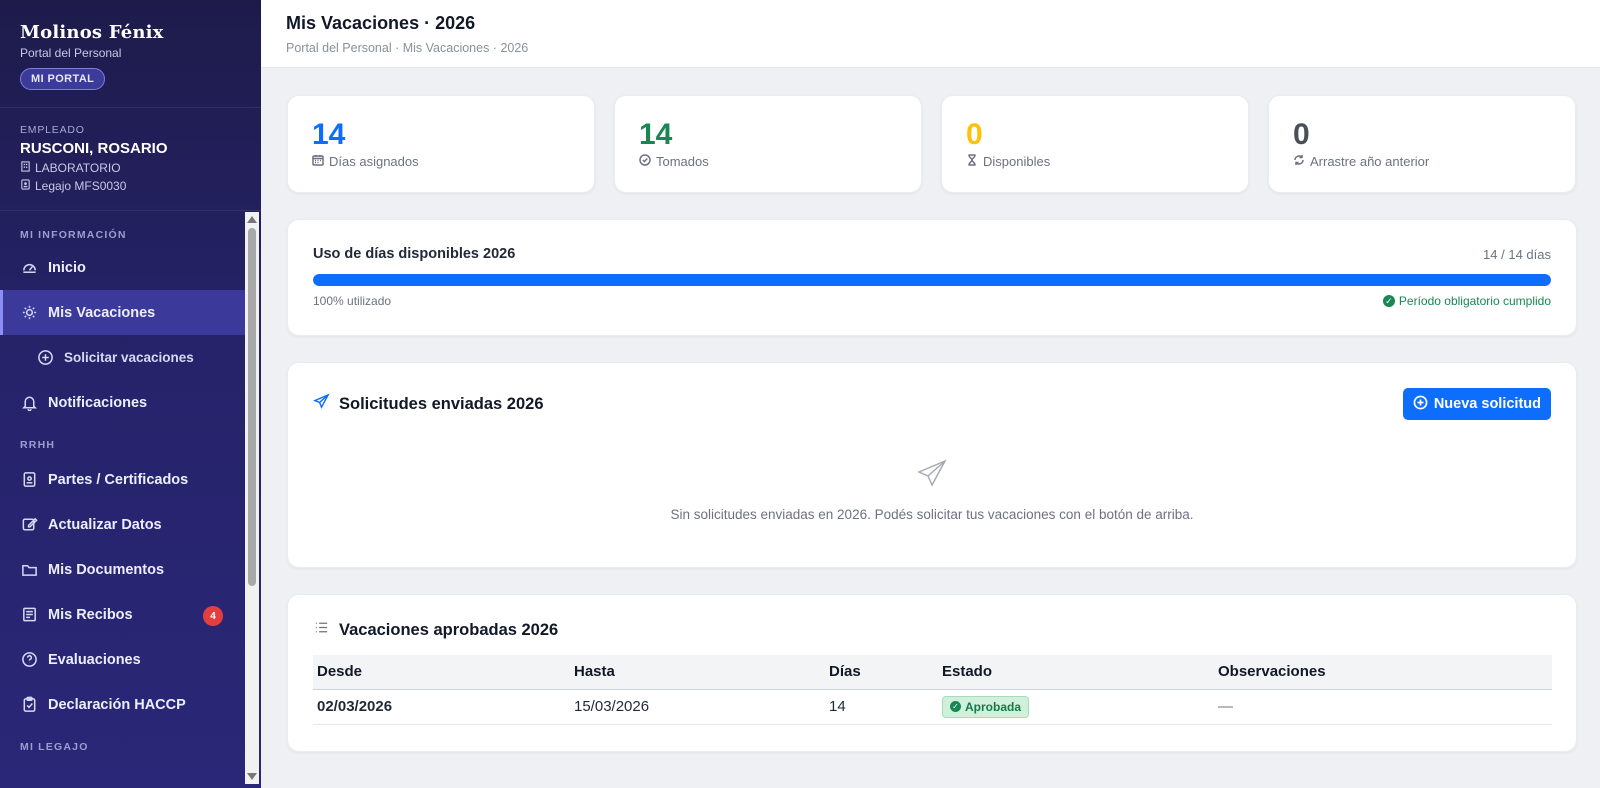  I want to click on table-header-row: Desde Hasta Días Estado Observaciones, so click(932, 672).